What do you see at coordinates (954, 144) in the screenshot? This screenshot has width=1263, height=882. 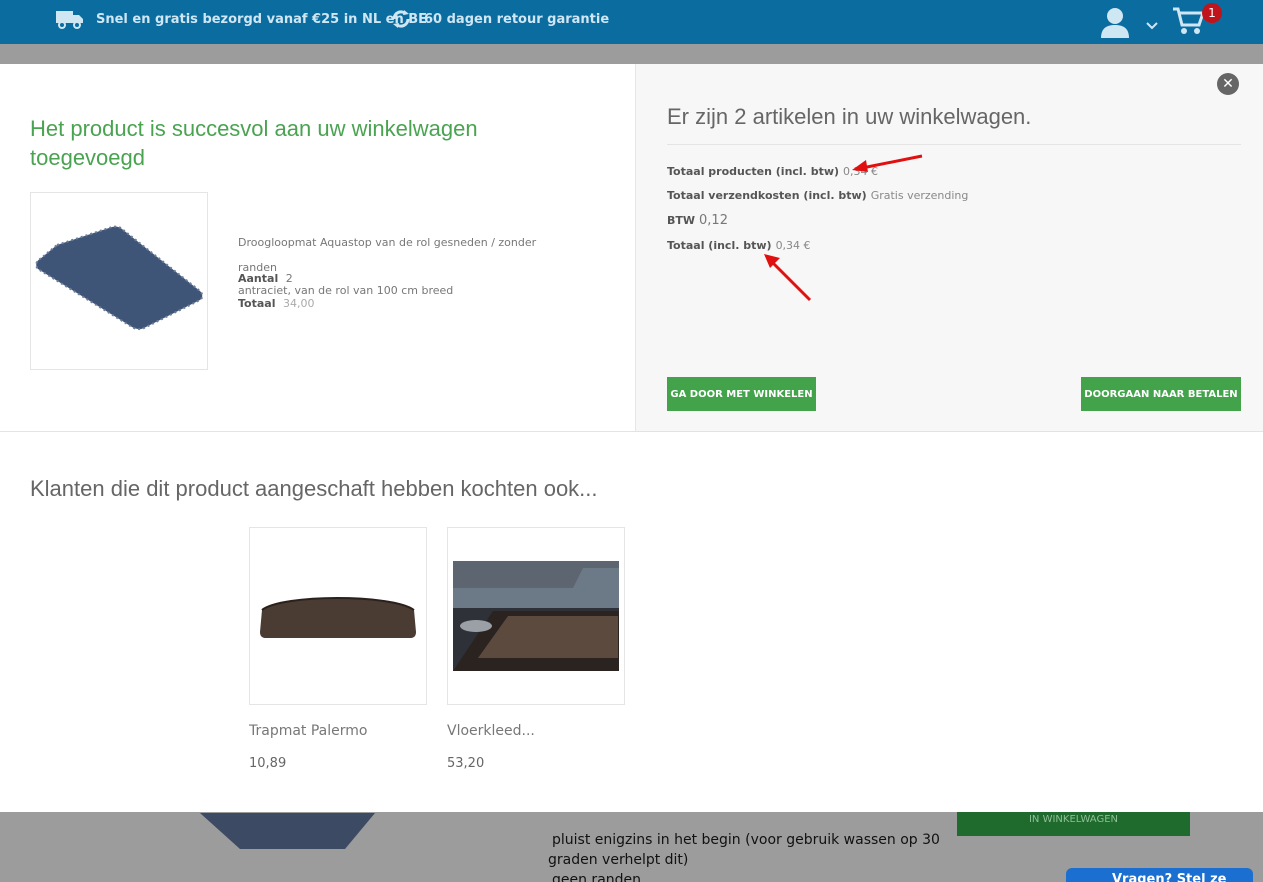 I see `divider` at bounding box center [954, 144].